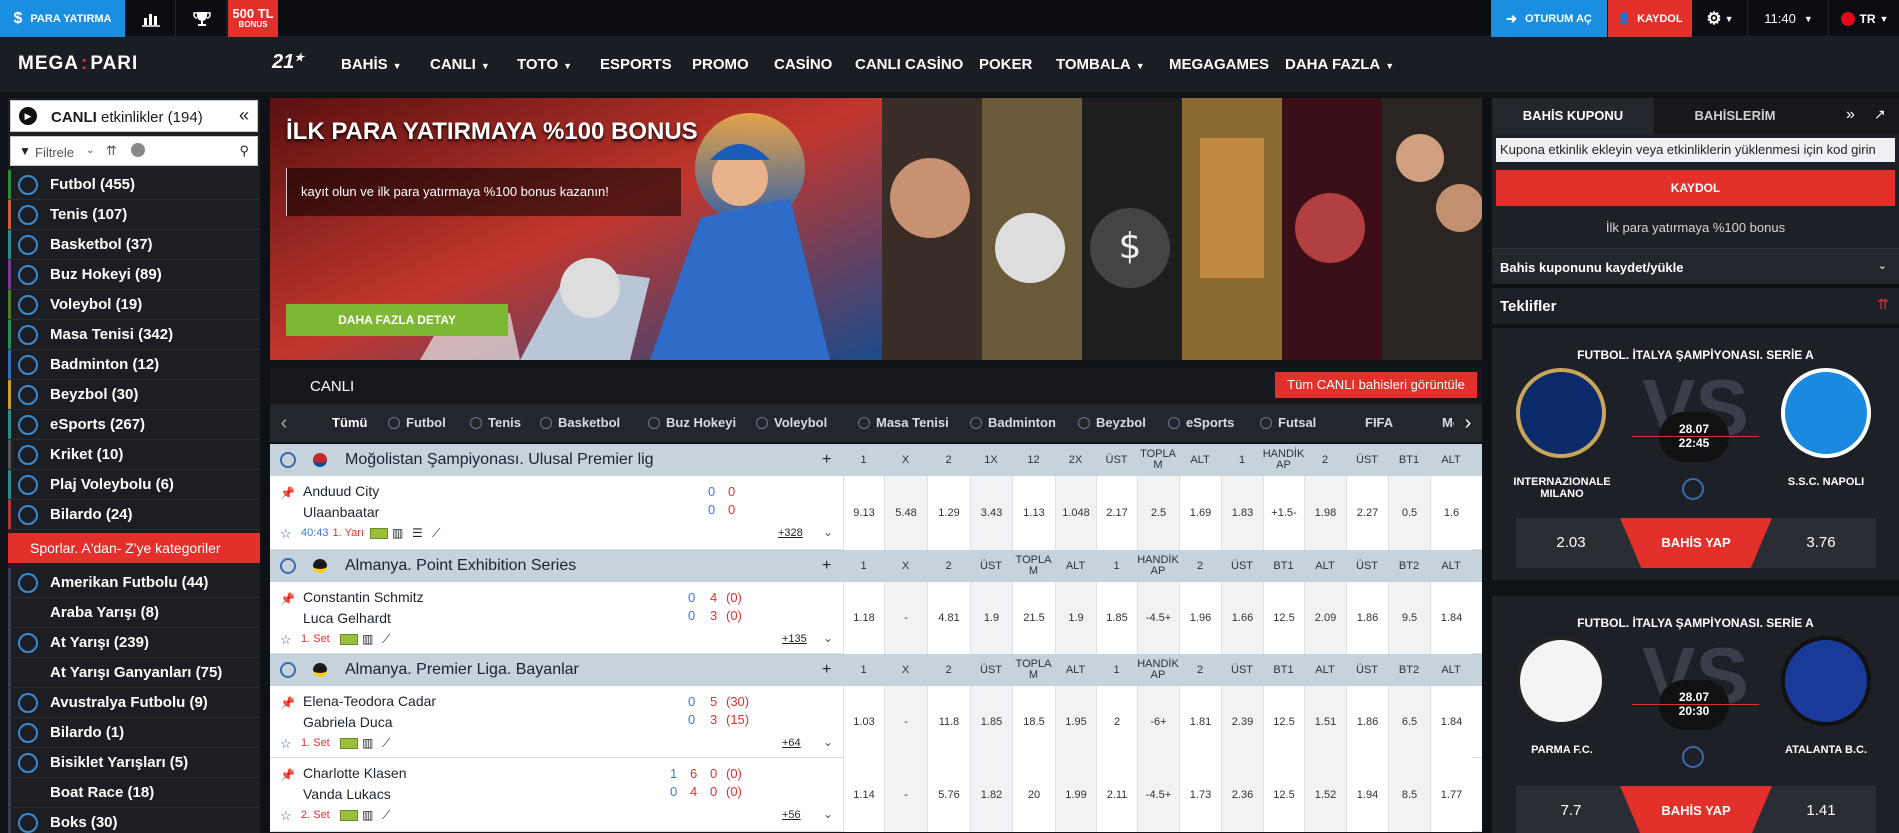 The image size is (1899, 833). Describe the element at coordinates (1451, 513) in the screenshot. I see `odds-cell: 1.6` at that location.